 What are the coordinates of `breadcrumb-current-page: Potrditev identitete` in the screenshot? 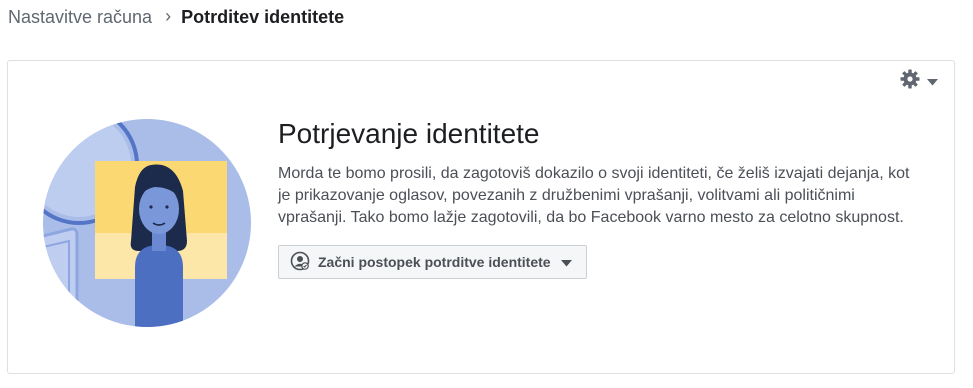 It's located at (263, 16).